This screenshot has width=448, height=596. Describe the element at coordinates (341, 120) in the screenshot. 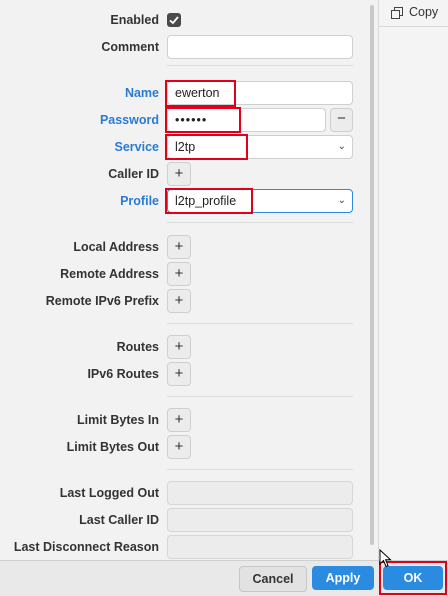

I see `remove-password-button: −` at that location.